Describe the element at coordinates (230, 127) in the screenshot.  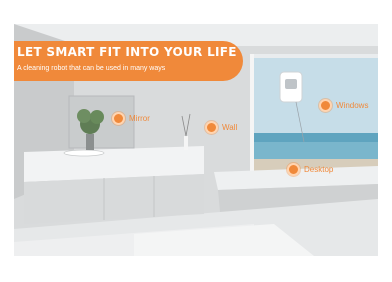
I see `hotspot-label-wall: Wall` at that location.